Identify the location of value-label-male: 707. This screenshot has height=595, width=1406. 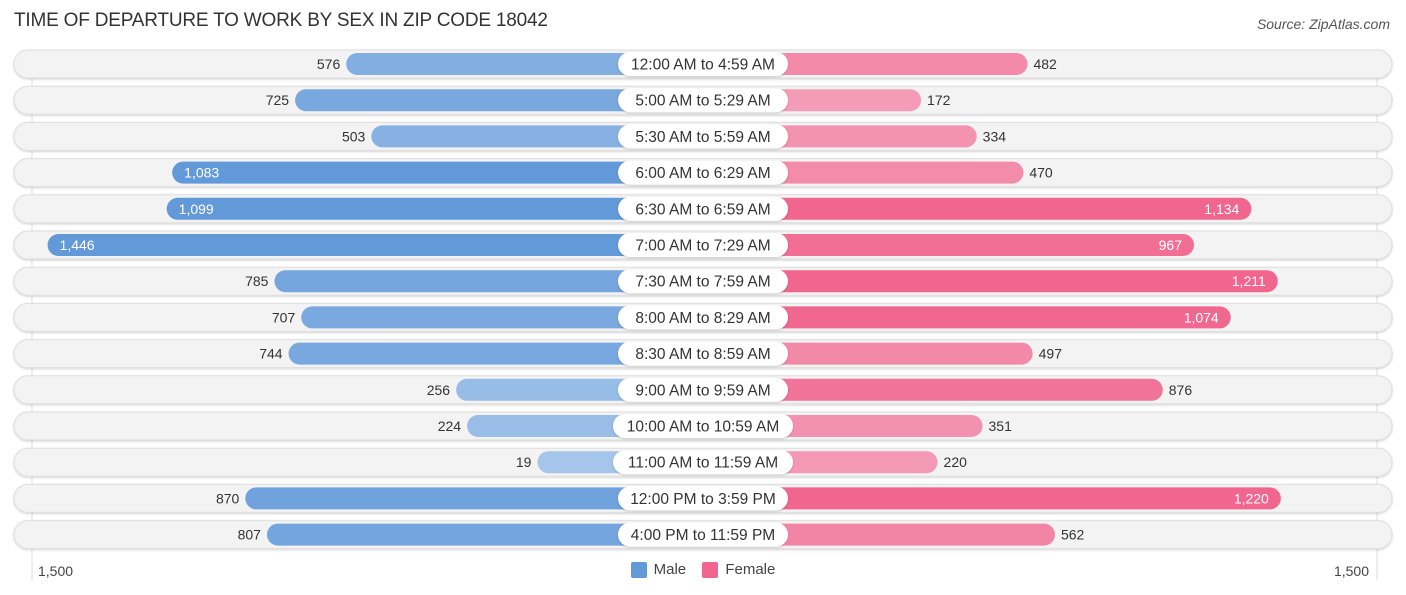
(284, 317).